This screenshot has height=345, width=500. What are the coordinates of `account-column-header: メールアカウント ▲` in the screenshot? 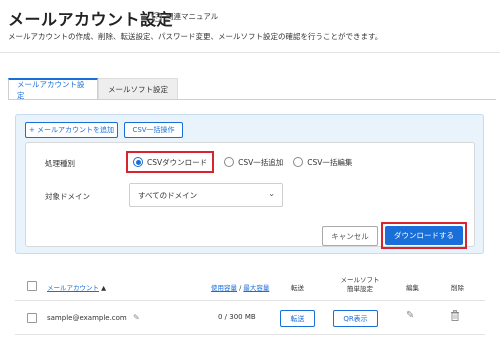 It's located at (76, 287).